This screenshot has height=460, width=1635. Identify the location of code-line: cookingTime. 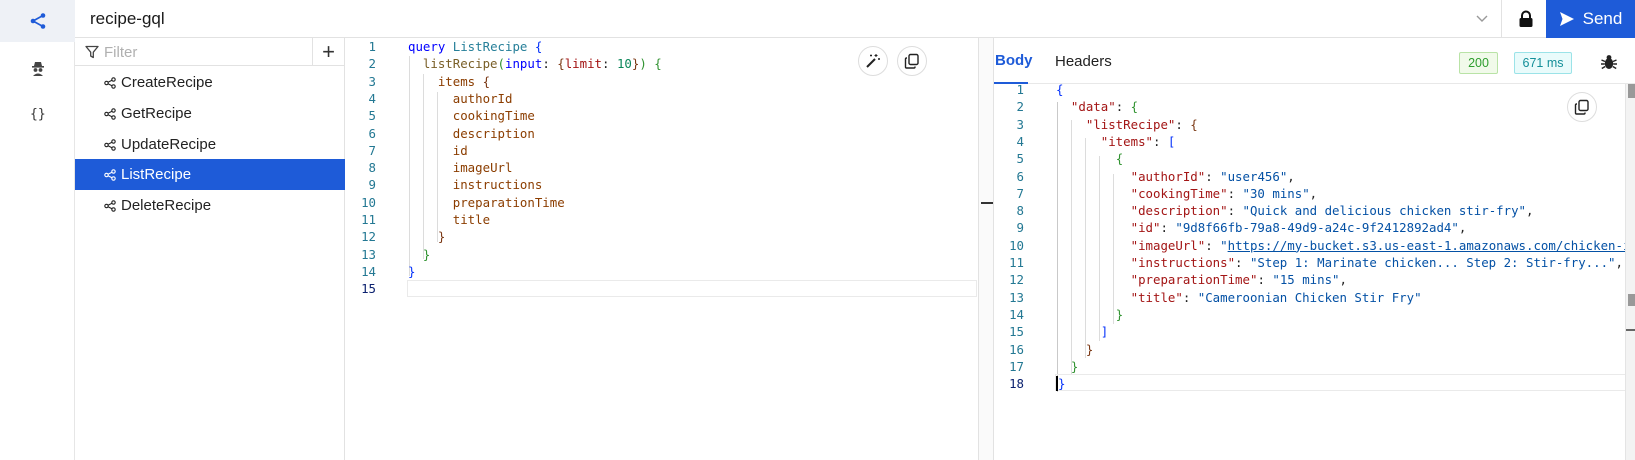
(493, 116).